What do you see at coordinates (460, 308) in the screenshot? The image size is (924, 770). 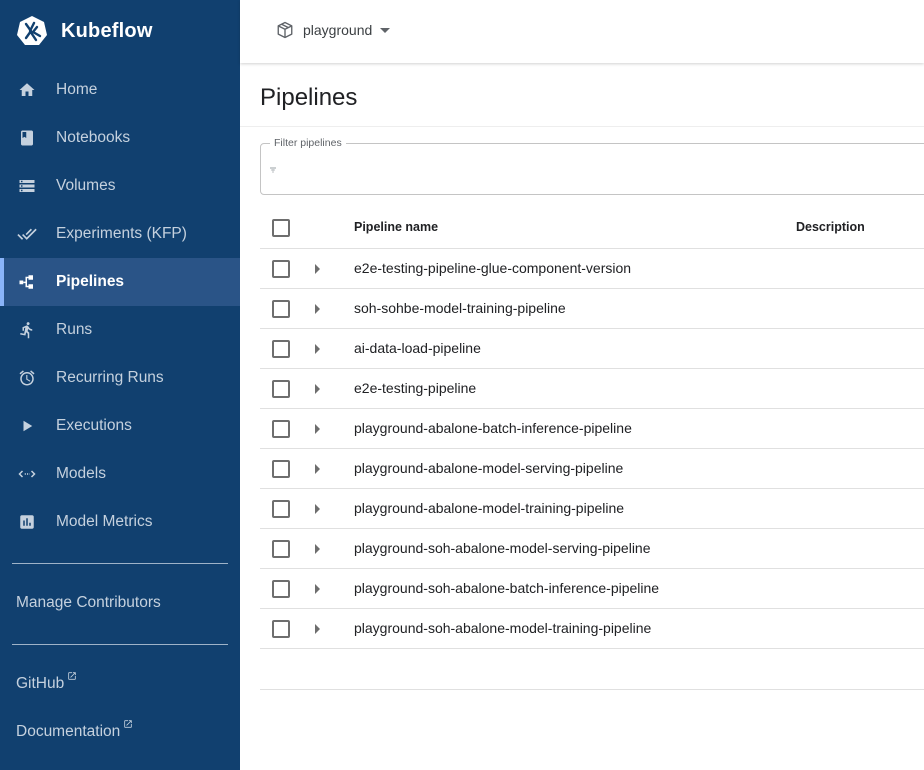 I see `pipeline-name-link: soh-sohbe-model-training-pipeline` at bounding box center [460, 308].